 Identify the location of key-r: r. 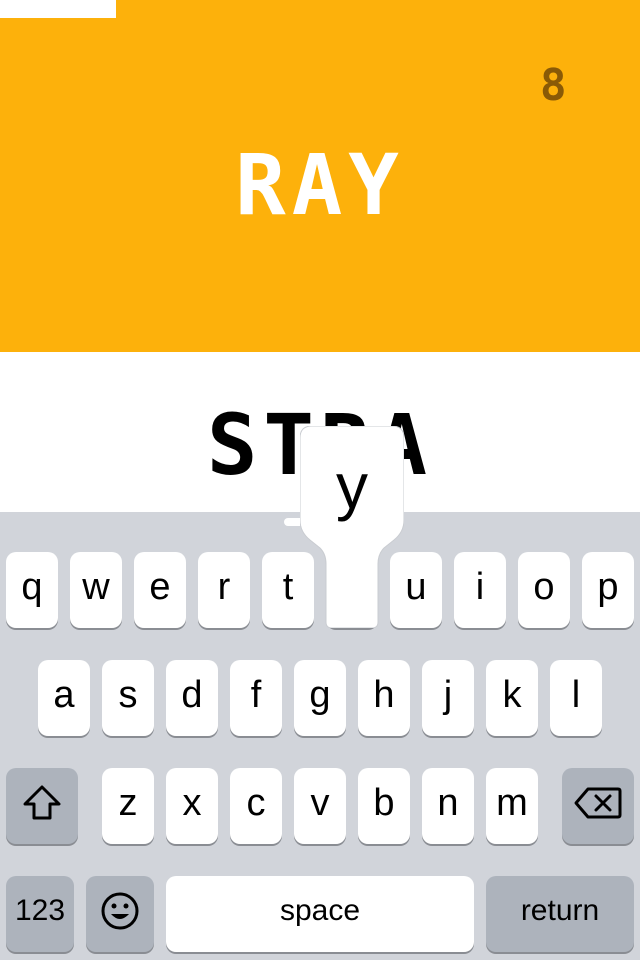
(224, 590).